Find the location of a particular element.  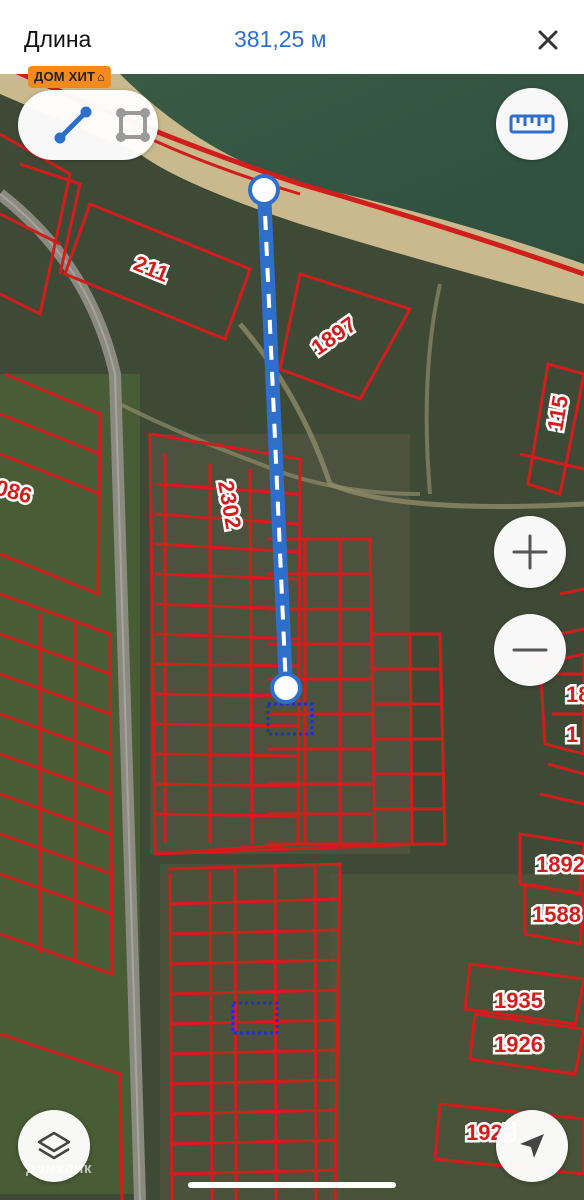

minus-icon is located at coordinates (530, 650).